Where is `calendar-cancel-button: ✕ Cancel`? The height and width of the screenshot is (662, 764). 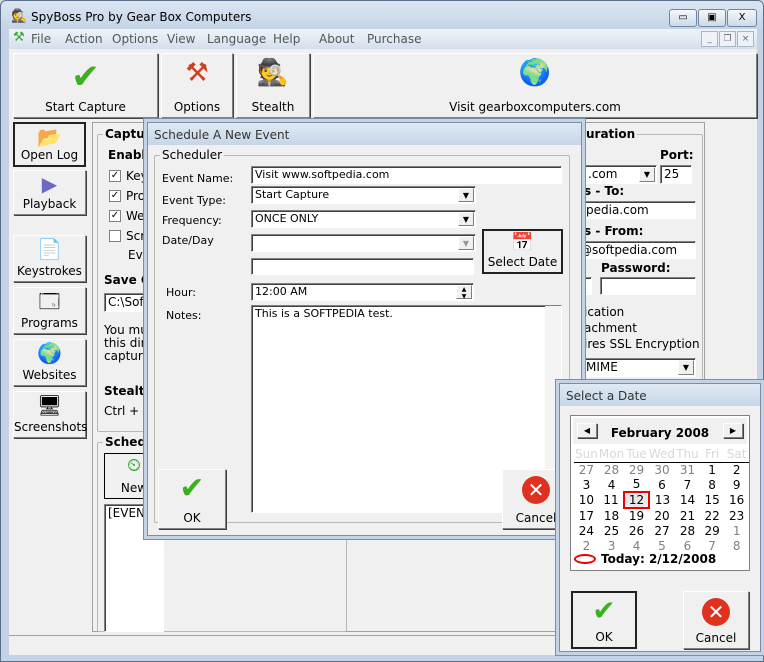 calendar-cancel-button: ✕ Cancel is located at coordinates (716, 620).